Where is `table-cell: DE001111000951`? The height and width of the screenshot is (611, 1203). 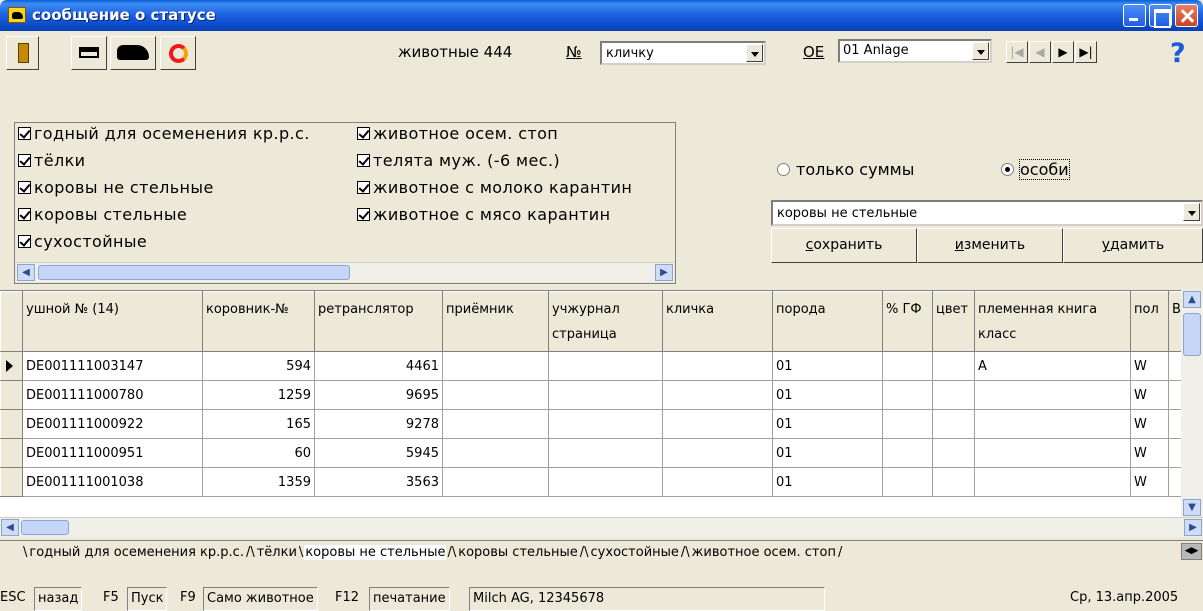 table-cell: DE001111000951 is located at coordinates (112, 453).